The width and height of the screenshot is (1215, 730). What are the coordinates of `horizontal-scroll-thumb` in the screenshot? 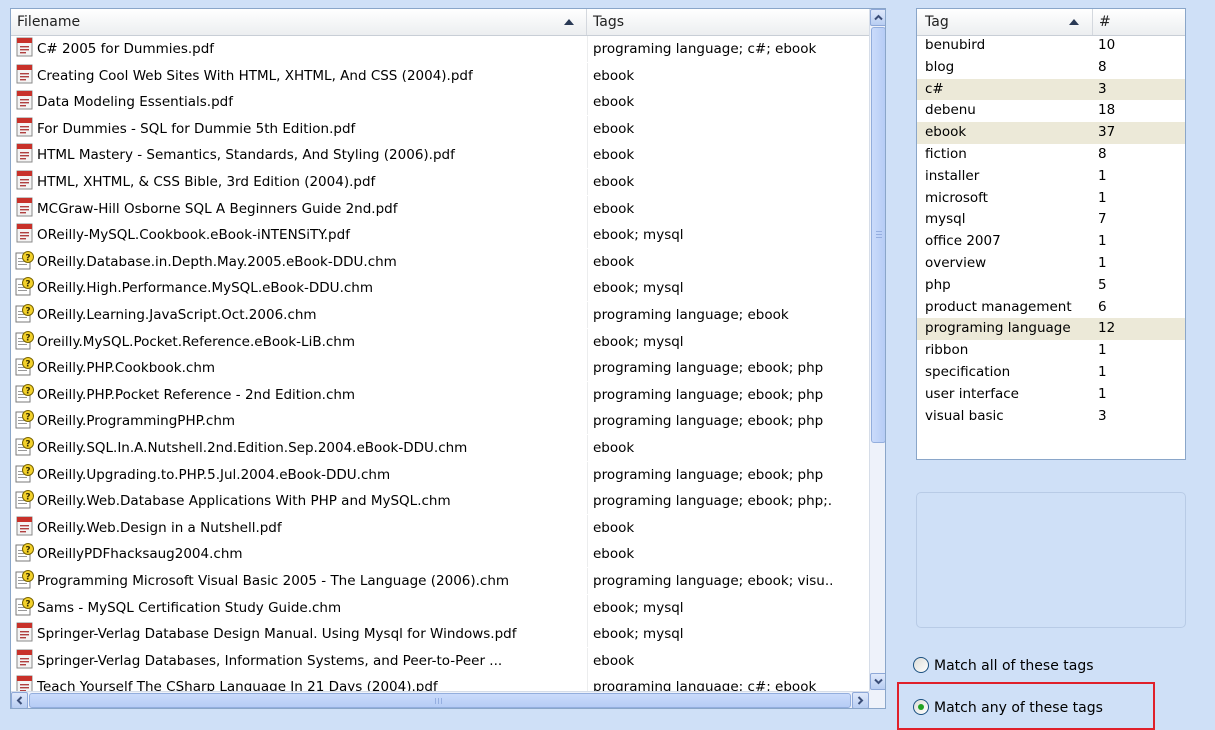 It's located at (440, 700).